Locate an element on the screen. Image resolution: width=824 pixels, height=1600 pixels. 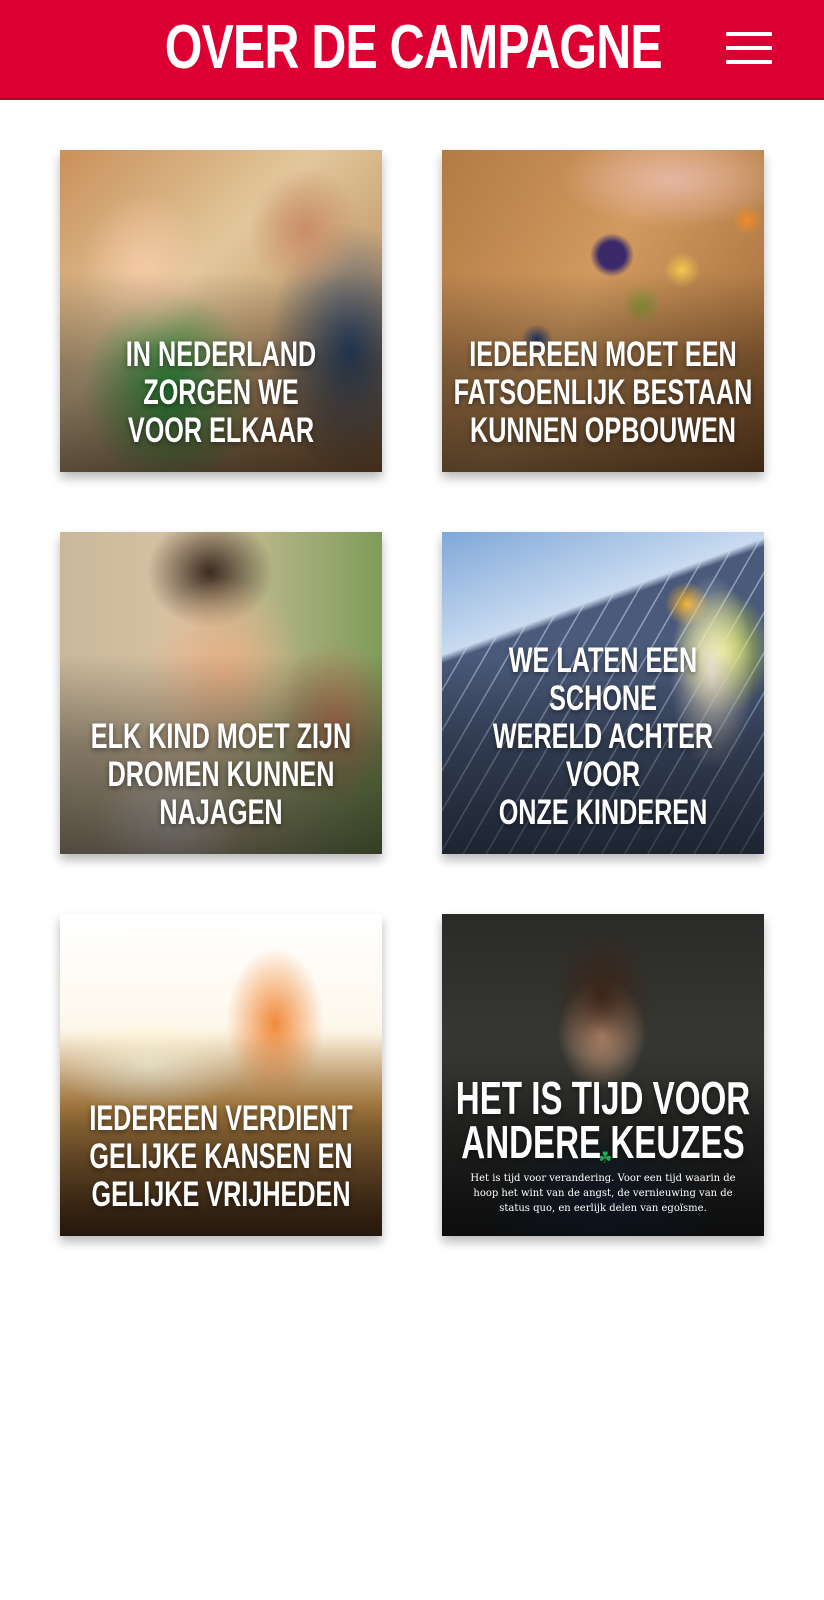
campaign-card-zorgen: IN NEDERLAND ZORGEN WE VOOR ELKAAR is located at coordinates (221, 311).